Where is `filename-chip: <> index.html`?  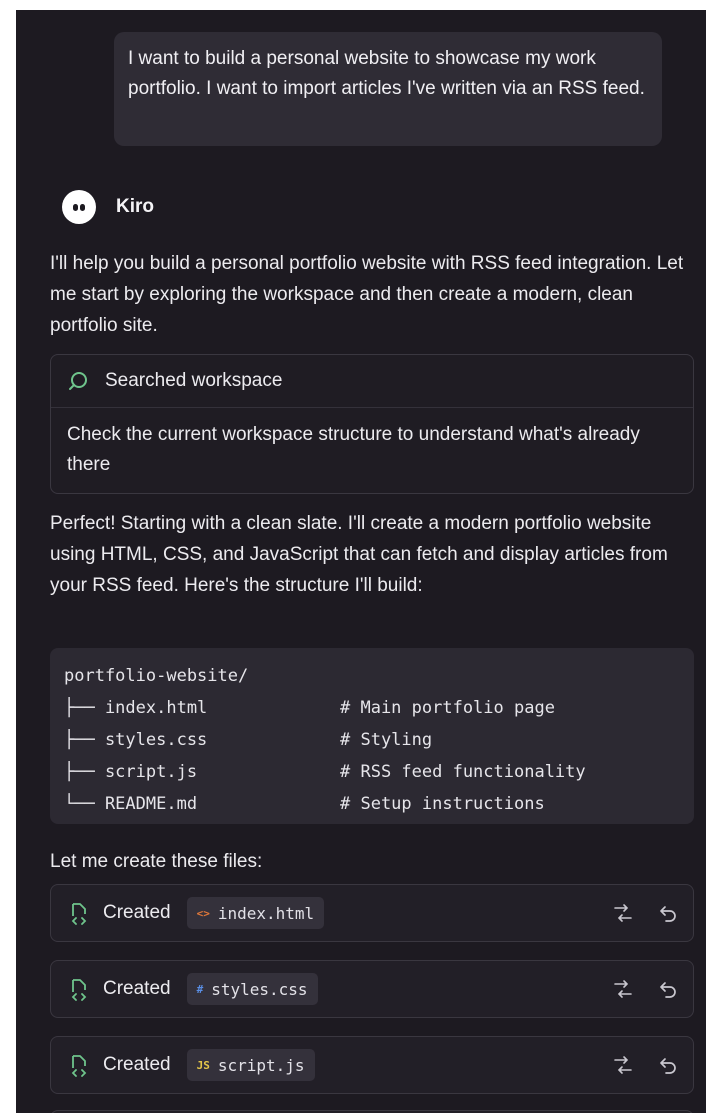 filename-chip: <> index.html is located at coordinates (255, 913).